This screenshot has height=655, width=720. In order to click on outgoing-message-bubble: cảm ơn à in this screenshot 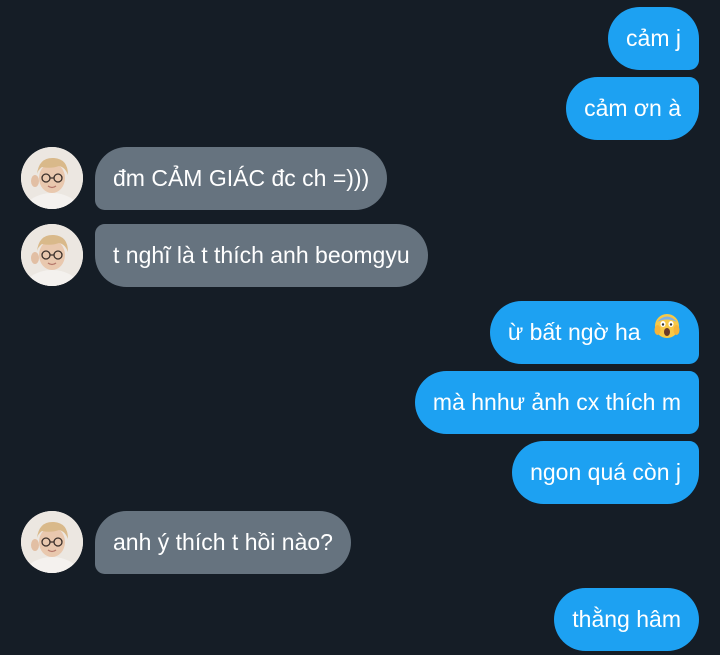, I will do `click(632, 108)`.